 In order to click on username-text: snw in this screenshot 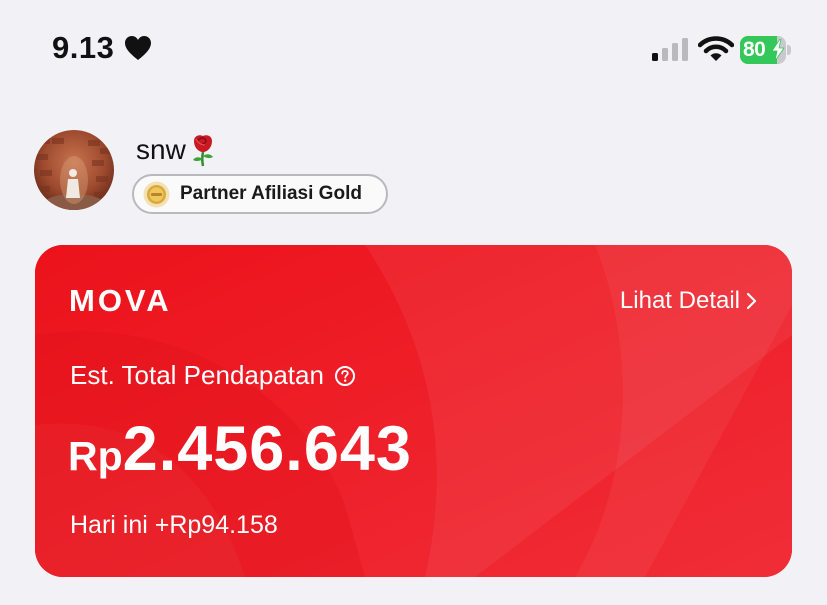, I will do `click(161, 149)`.